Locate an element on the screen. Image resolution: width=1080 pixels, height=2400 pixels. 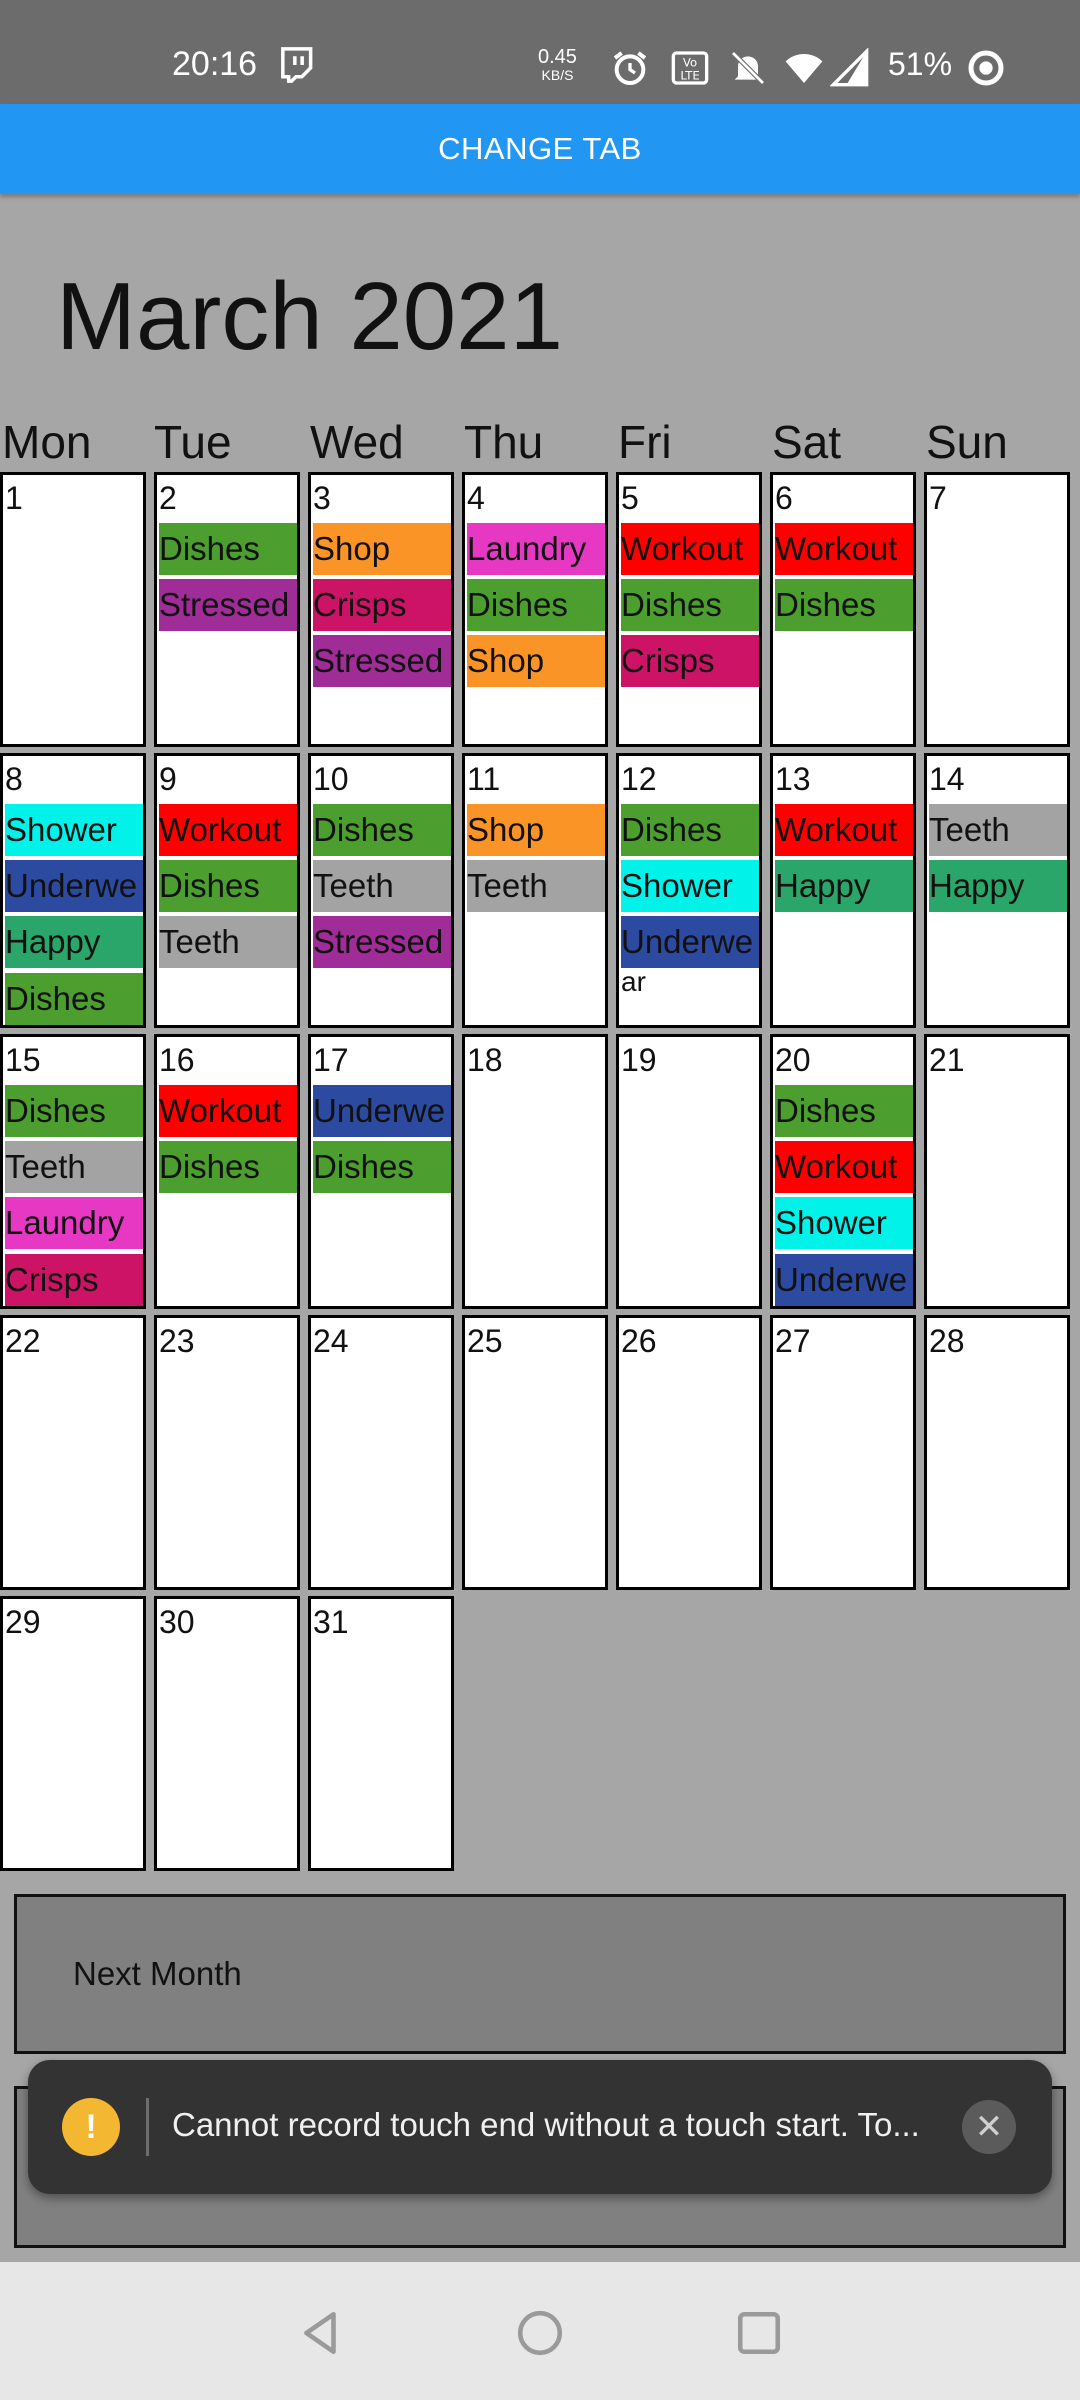
day-cell-16: 16 Workout Dishes is located at coordinates (227, 1171).